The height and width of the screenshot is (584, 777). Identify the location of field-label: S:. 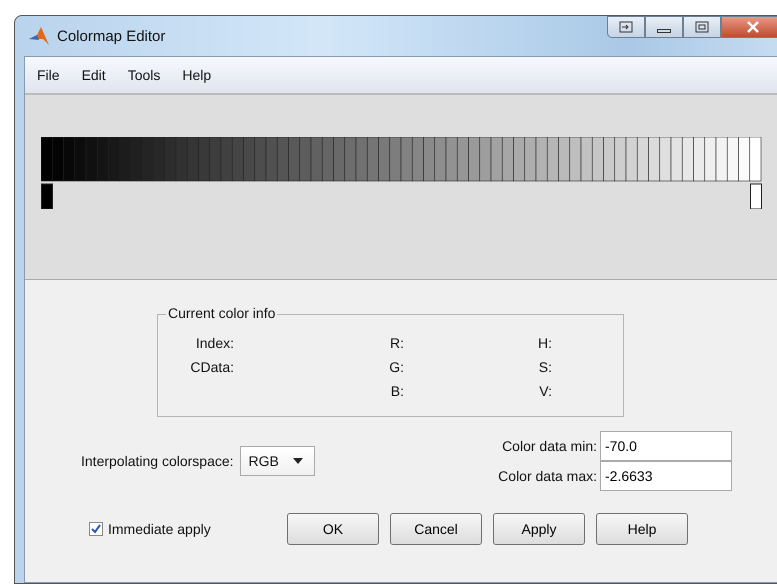
(545, 367).